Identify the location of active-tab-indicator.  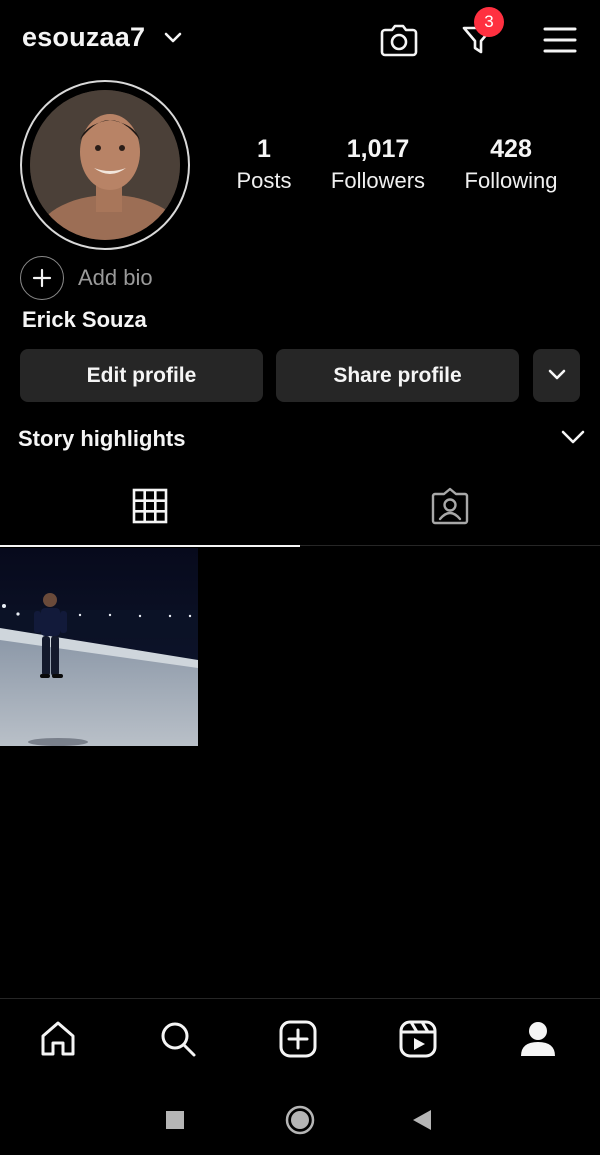
(150, 546).